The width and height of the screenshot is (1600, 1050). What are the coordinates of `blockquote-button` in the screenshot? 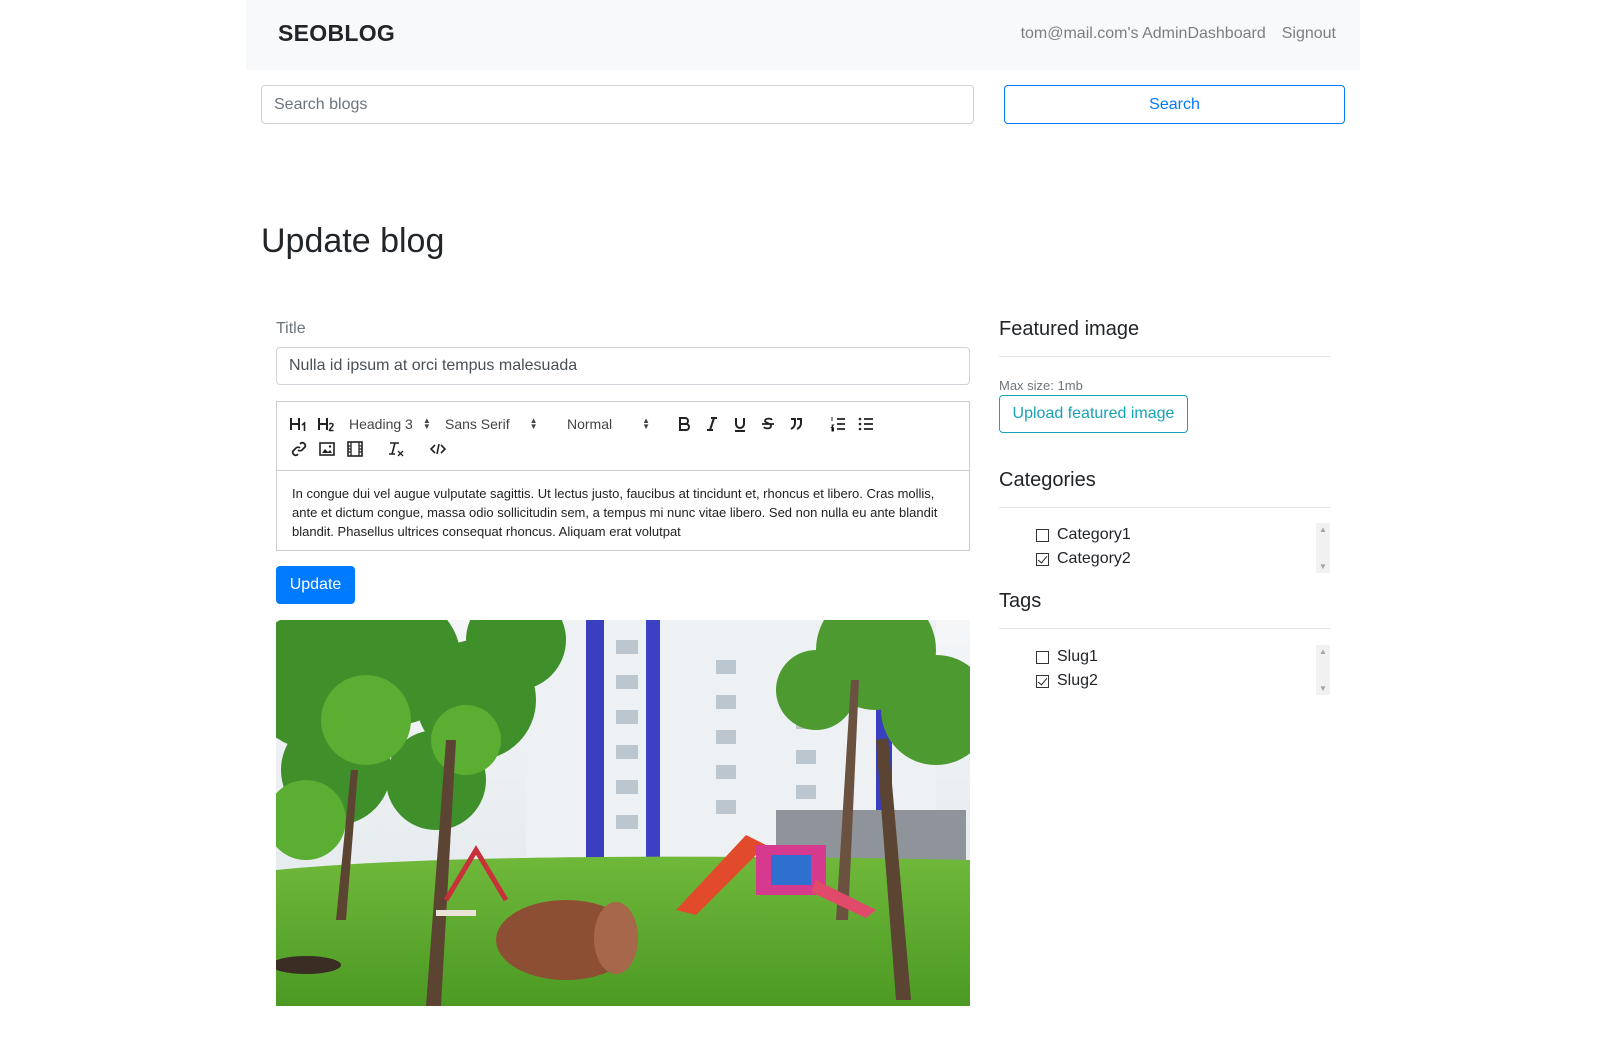 It's located at (796, 424).